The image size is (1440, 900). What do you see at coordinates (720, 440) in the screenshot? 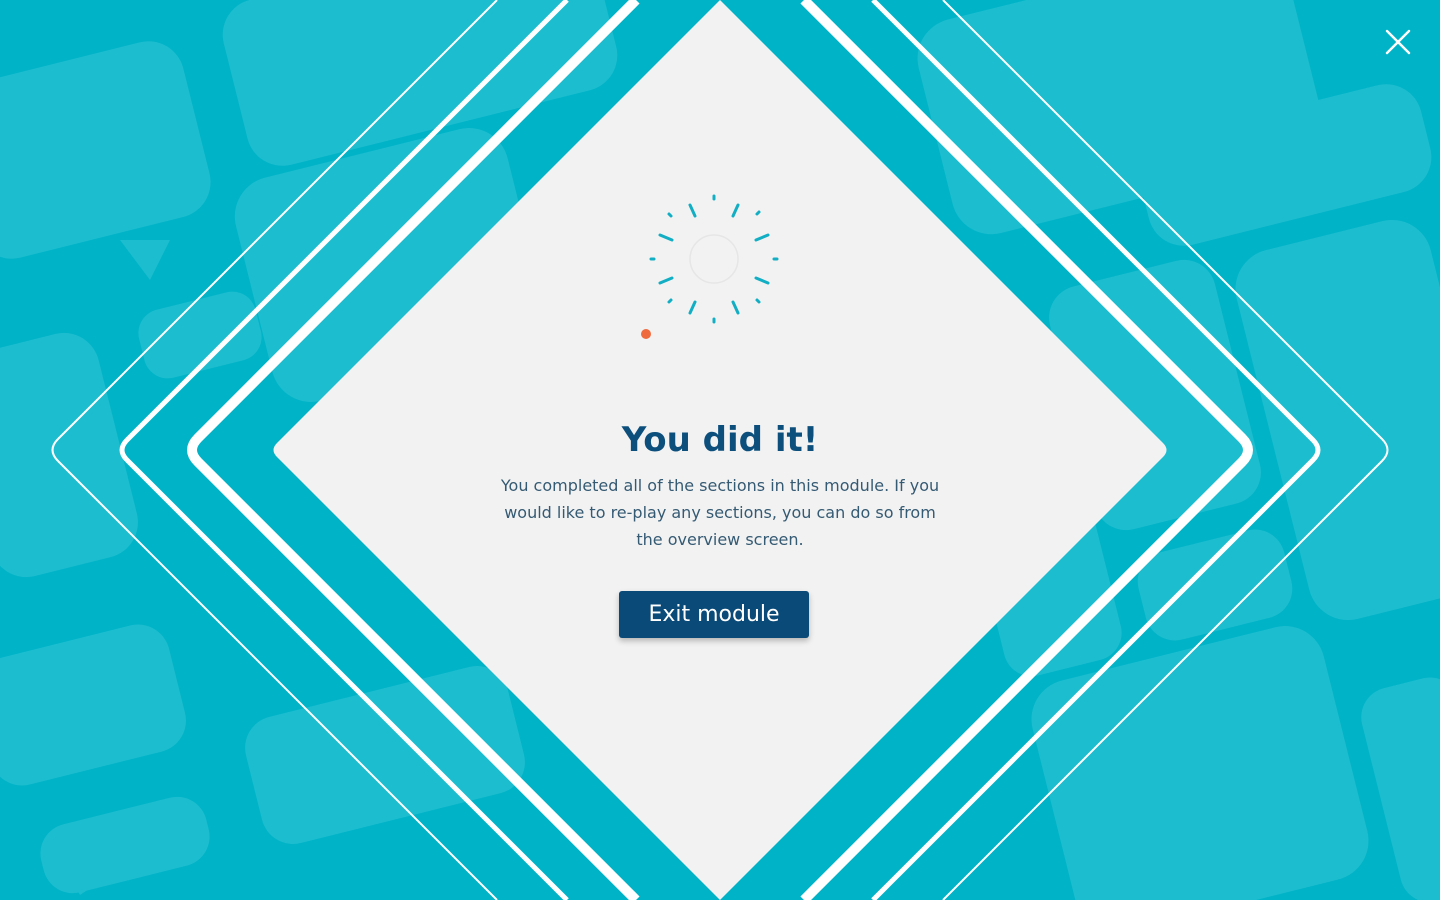
I see `completion-title: You did it!` at bounding box center [720, 440].